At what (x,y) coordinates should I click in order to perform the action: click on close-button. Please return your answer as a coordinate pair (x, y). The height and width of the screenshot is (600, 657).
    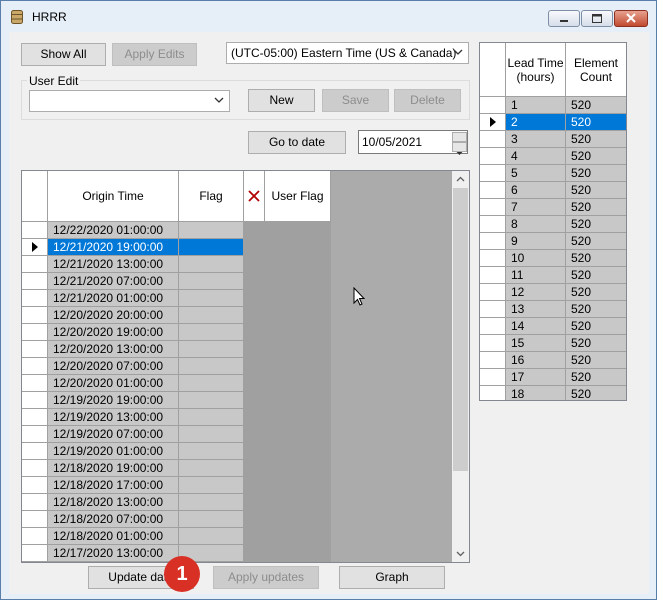
    Looking at the image, I should click on (631, 18).